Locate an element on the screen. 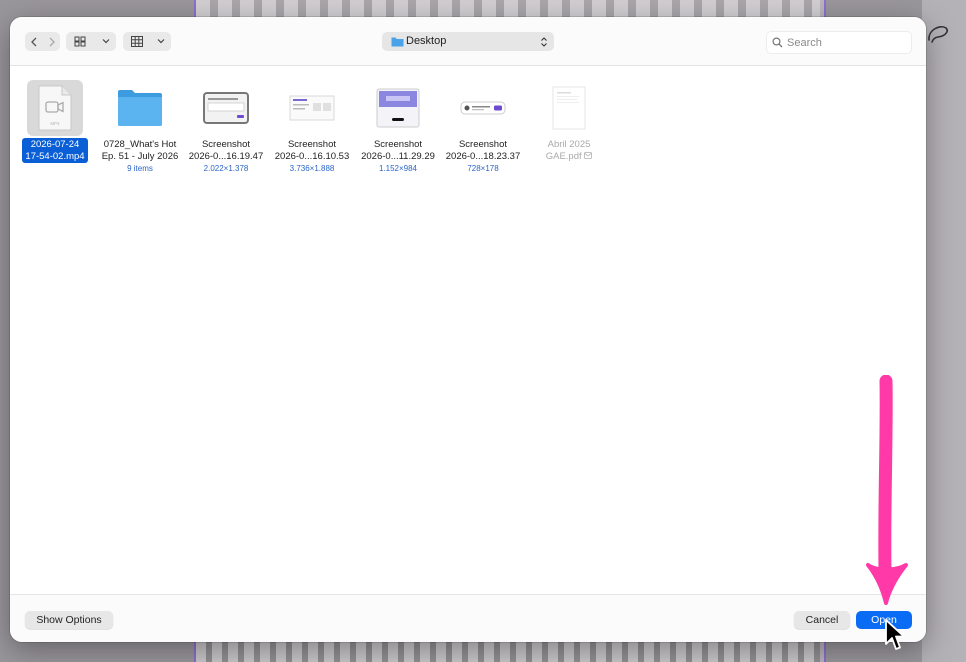 The image size is (966, 662). view-mode-button is located at coordinates (91, 41).